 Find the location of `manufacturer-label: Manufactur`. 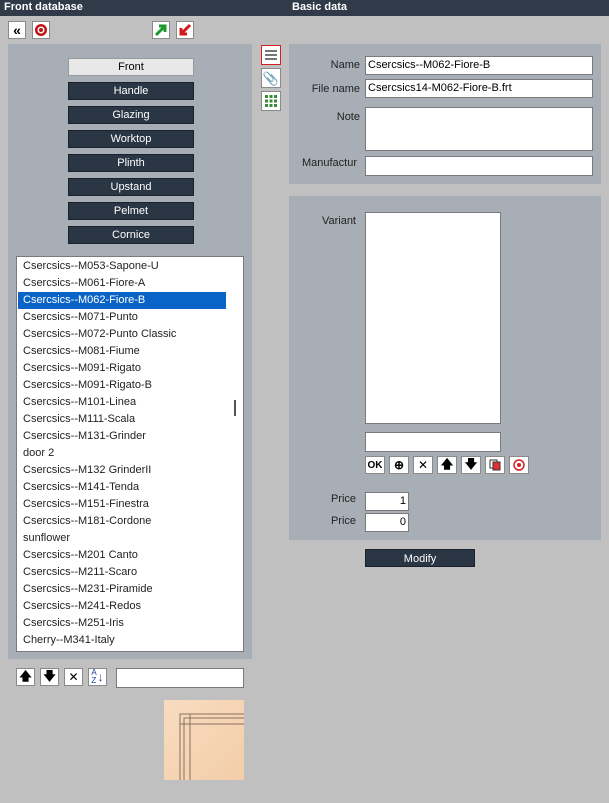

manufacturer-label: Manufactur is located at coordinates (329, 163).